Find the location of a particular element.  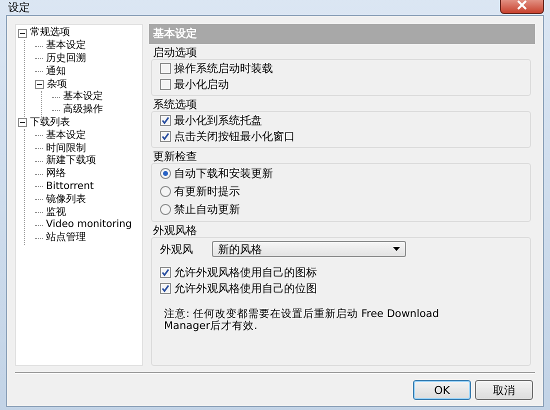

tree-item: 下载列表 is located at coordinates (50, 122).